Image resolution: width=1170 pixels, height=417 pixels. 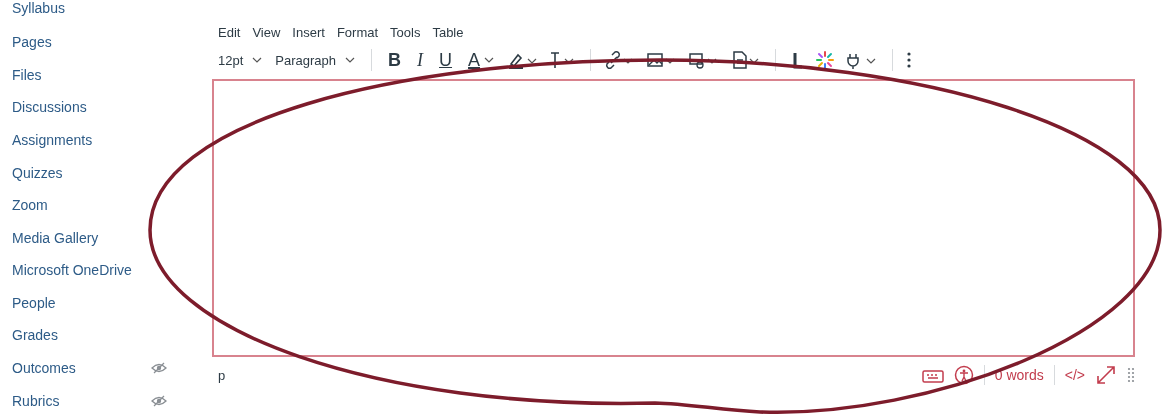 I want to click on sidebar-link: Outcomes, so click(x=44, y=368).